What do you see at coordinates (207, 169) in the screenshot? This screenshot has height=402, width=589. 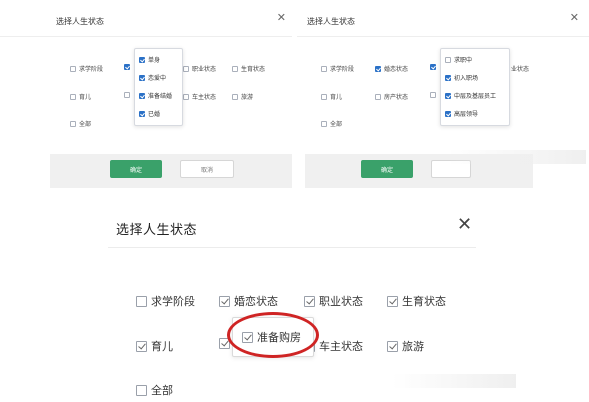 I see `cancel-button: 取消` at bounding box center [207, 169].